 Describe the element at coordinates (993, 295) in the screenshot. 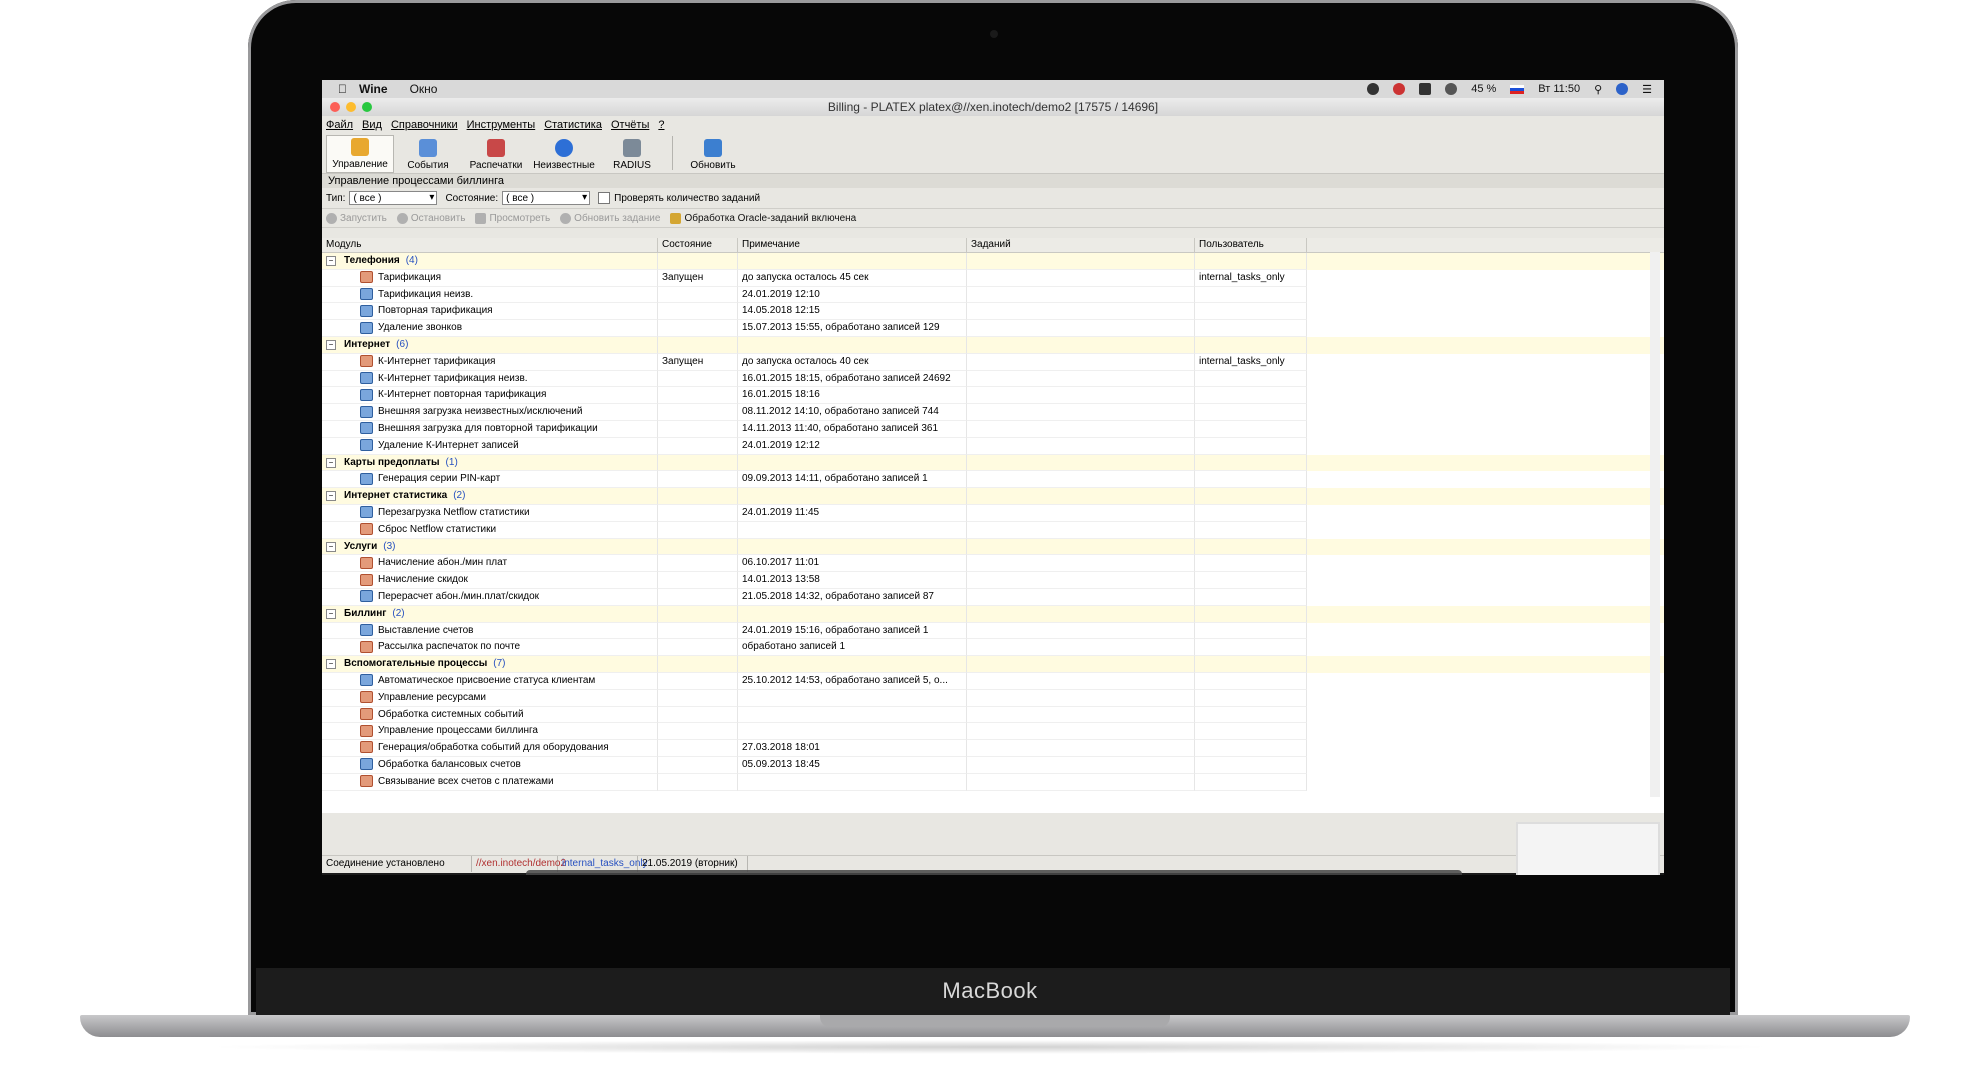

I see `process-row: Тарификация неизв. 24.01.2019 12:10` at that location.